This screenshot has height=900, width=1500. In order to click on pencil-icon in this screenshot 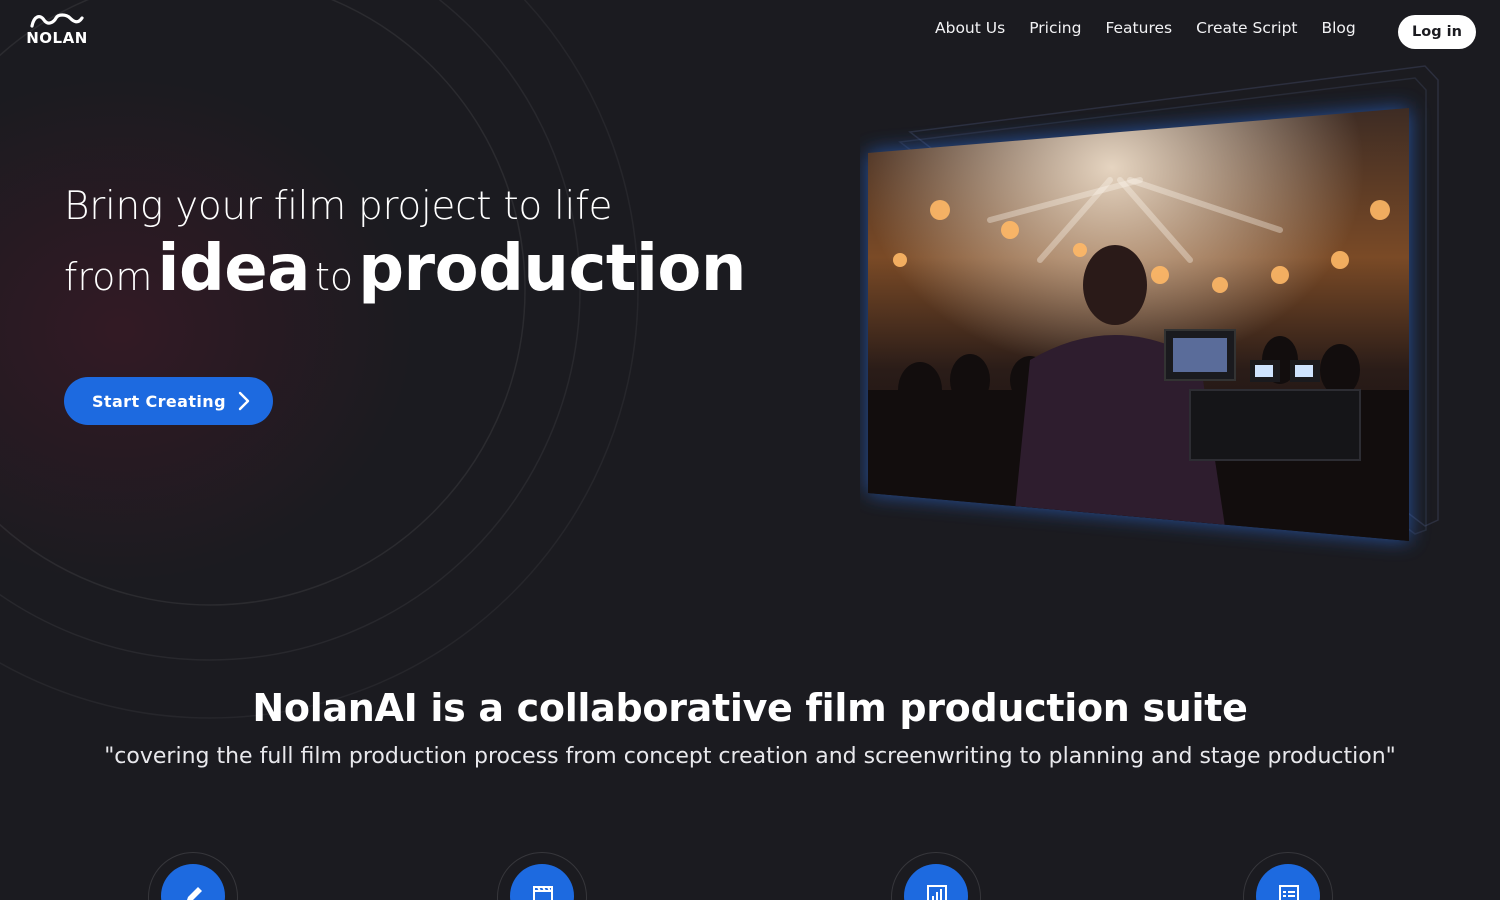, I will do `click(194, 893)`.